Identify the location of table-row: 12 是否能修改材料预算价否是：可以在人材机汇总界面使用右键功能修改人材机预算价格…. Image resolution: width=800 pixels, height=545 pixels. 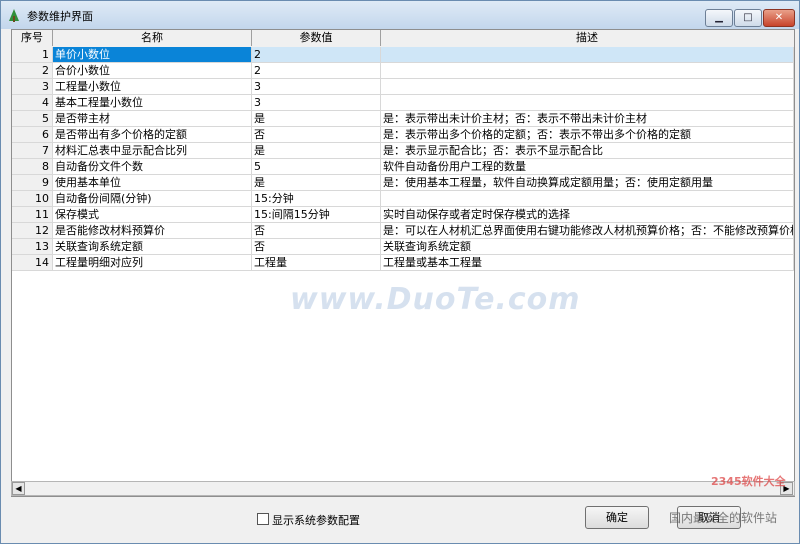
(403, 231).